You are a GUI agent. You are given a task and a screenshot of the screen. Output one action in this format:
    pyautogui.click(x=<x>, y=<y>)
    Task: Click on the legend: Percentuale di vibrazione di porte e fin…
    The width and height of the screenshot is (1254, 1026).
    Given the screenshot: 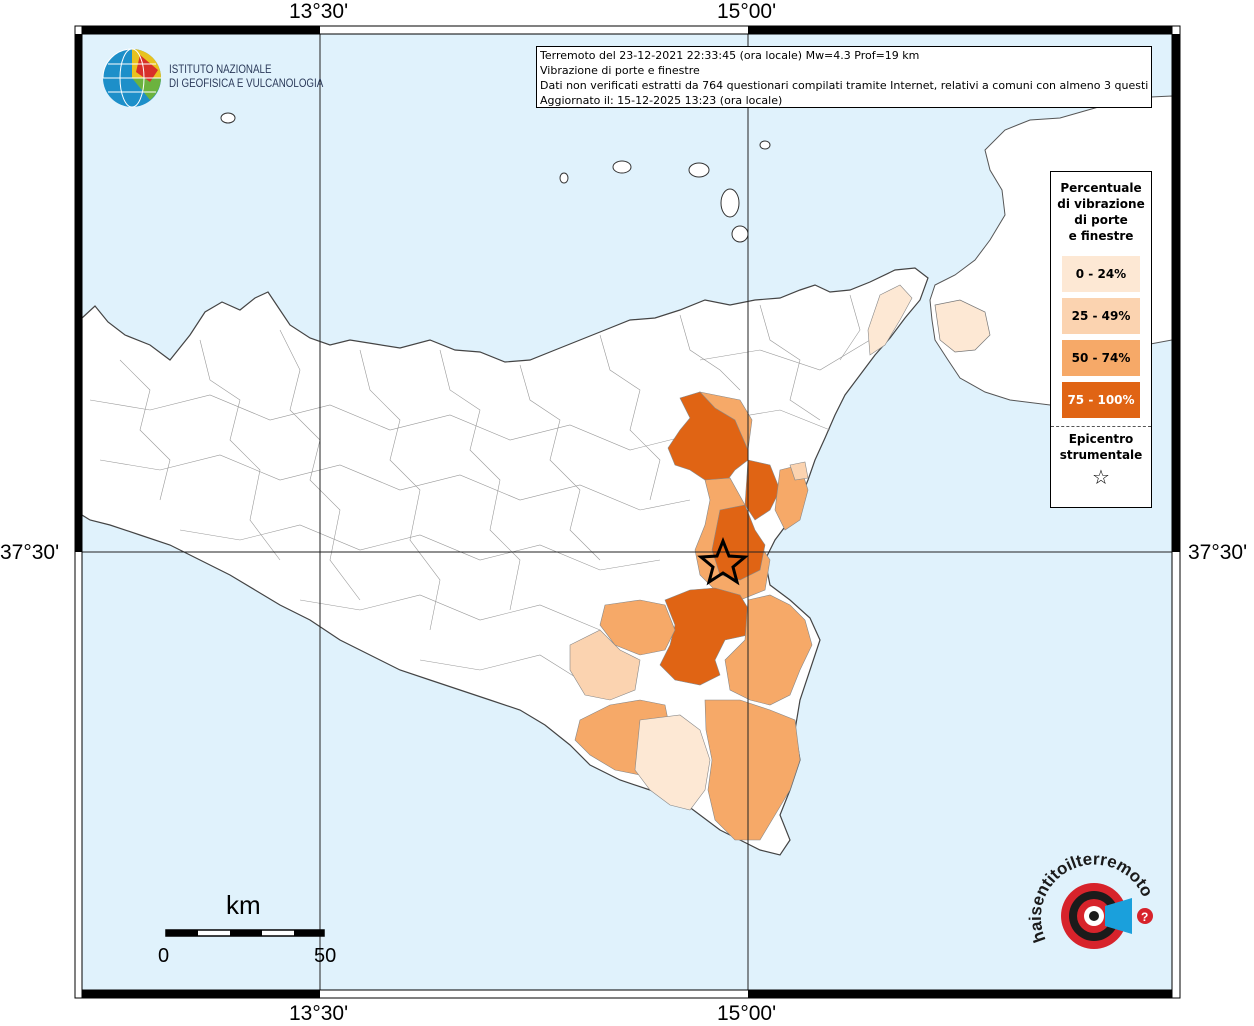 What is the action you would take?
    pyautogui.click(x=1101, y=339)
    